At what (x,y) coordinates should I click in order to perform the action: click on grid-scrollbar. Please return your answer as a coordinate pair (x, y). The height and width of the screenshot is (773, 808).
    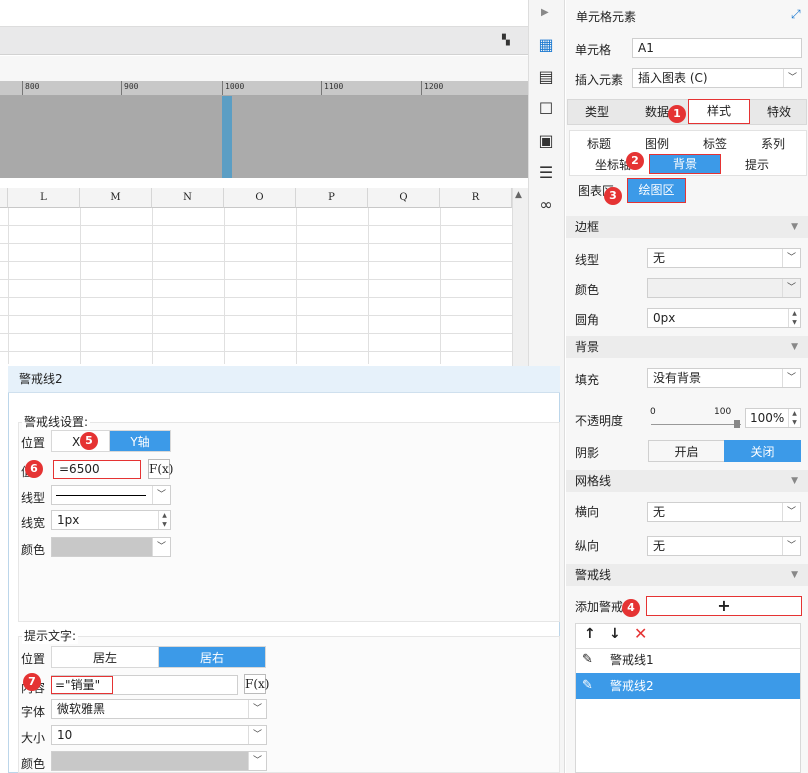
    Looking at the image, I should click on (520, 278).